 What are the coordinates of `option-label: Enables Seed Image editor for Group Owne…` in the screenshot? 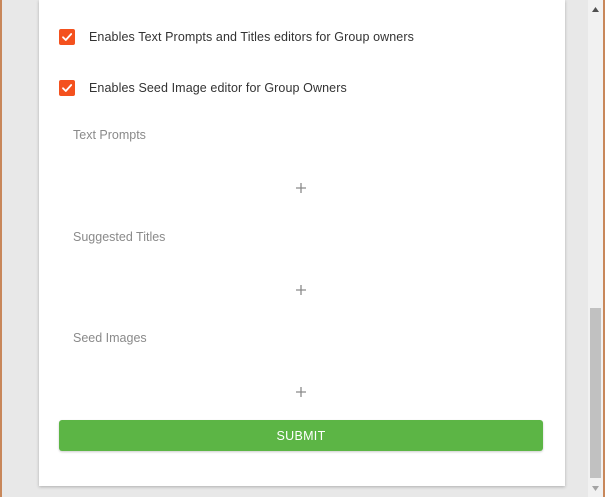 It's located at (218, 88).